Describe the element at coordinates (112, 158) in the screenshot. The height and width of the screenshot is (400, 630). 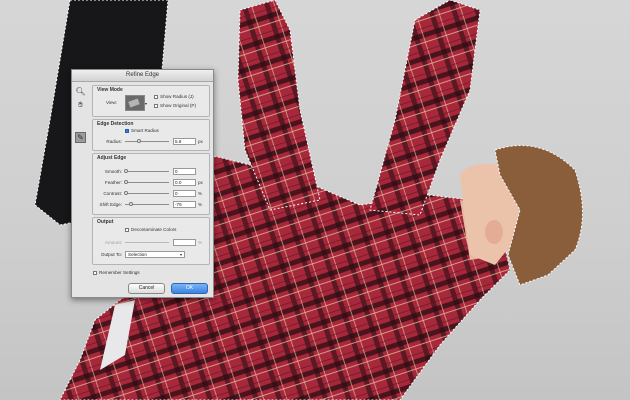
I see `adjust-edge-title: Adjust Edge` at that location.